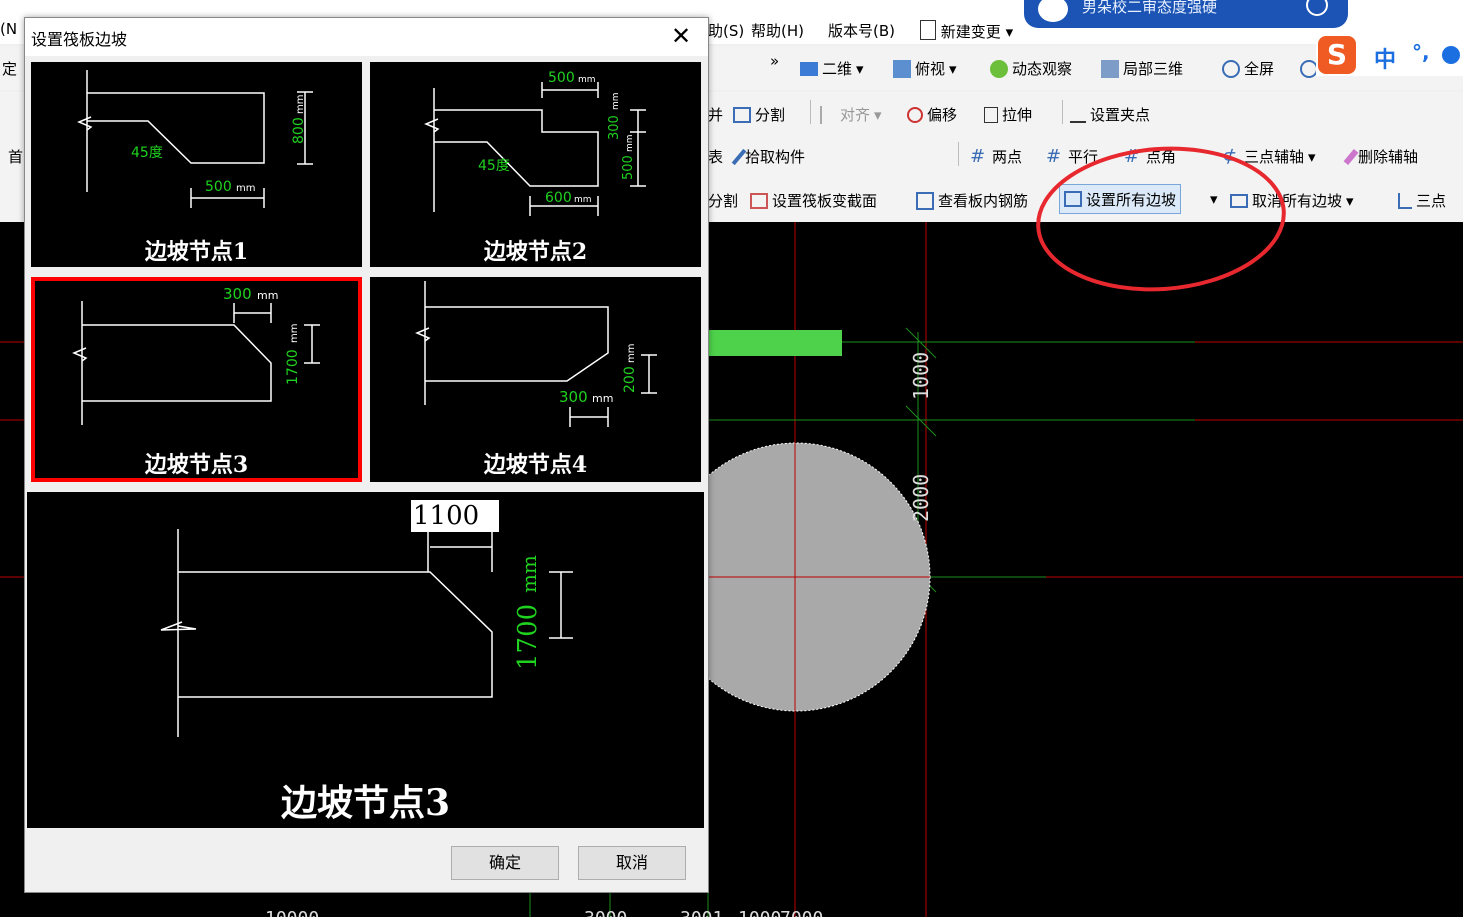  Describe the element at coordinates (196, 379) in the screenshot. I see `slope-node-3: 300 mm 1700 mm 边坡节点3` at that location.